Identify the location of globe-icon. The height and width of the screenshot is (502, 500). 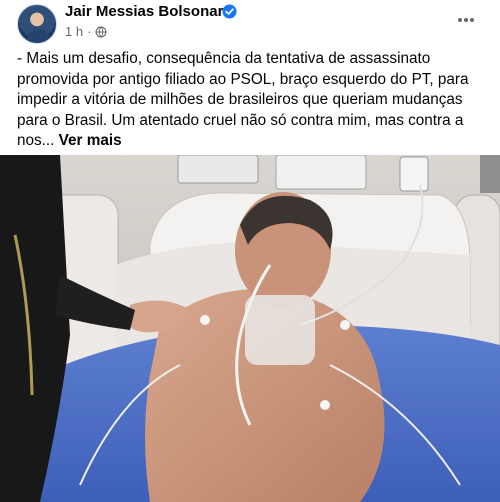
(101, 31).